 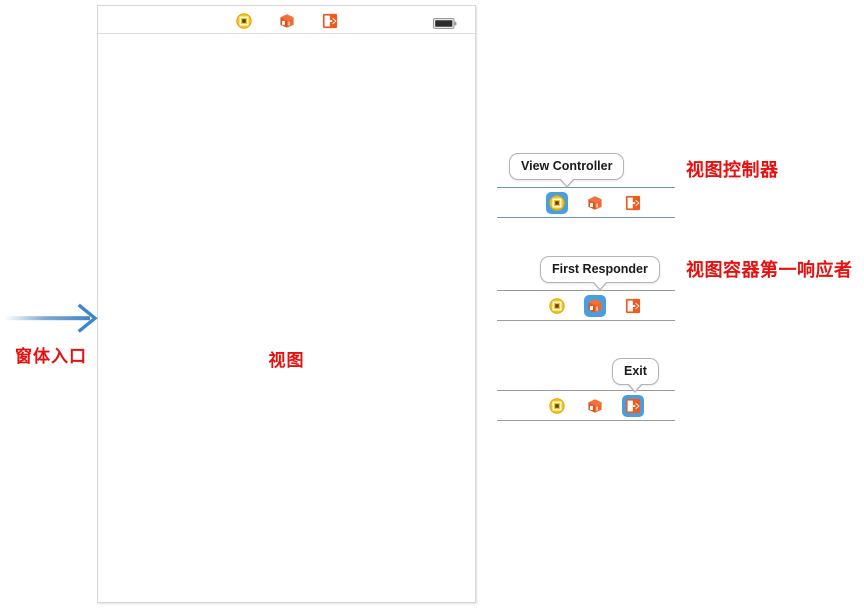 I want to click on scene-dock-icons, so click(x=287, y=21).